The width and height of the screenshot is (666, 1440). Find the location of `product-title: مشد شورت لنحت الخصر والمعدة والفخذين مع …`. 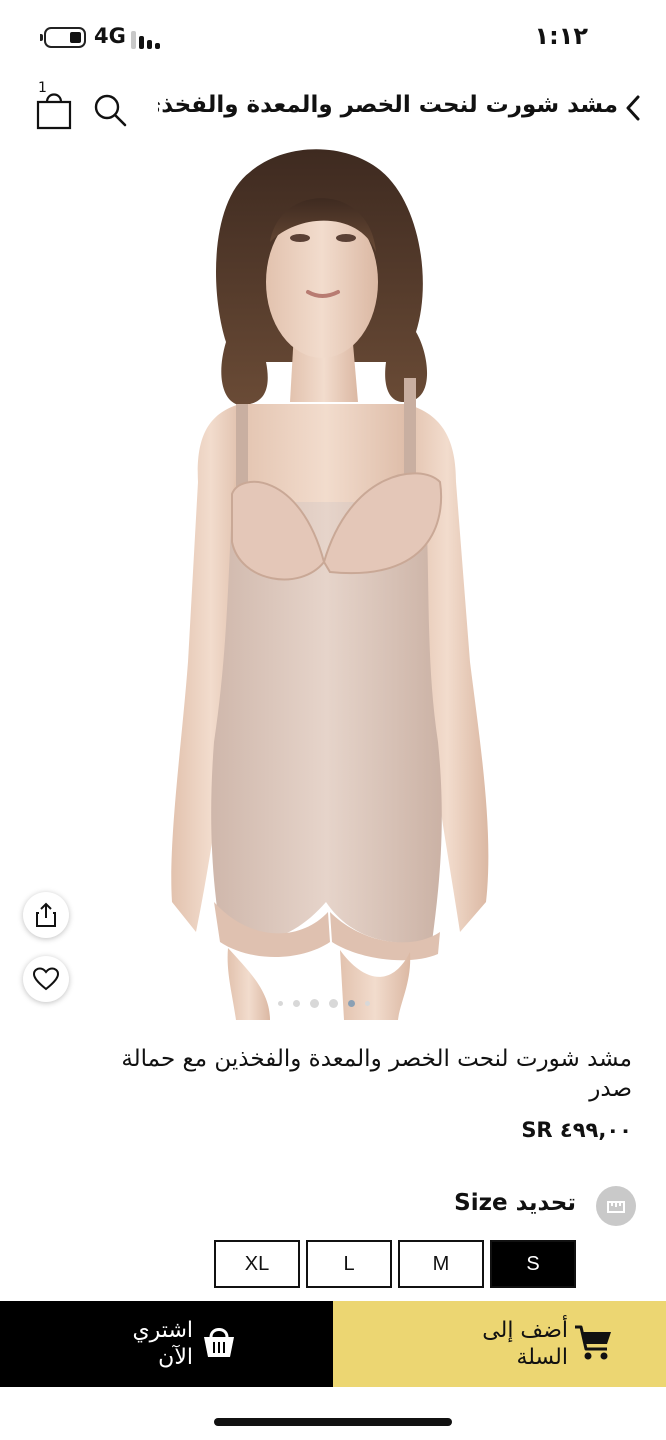

product-title: مشد شورت لنحت الخصر والمعدة والفخذين مع … is located at coordinates (376, 1074).